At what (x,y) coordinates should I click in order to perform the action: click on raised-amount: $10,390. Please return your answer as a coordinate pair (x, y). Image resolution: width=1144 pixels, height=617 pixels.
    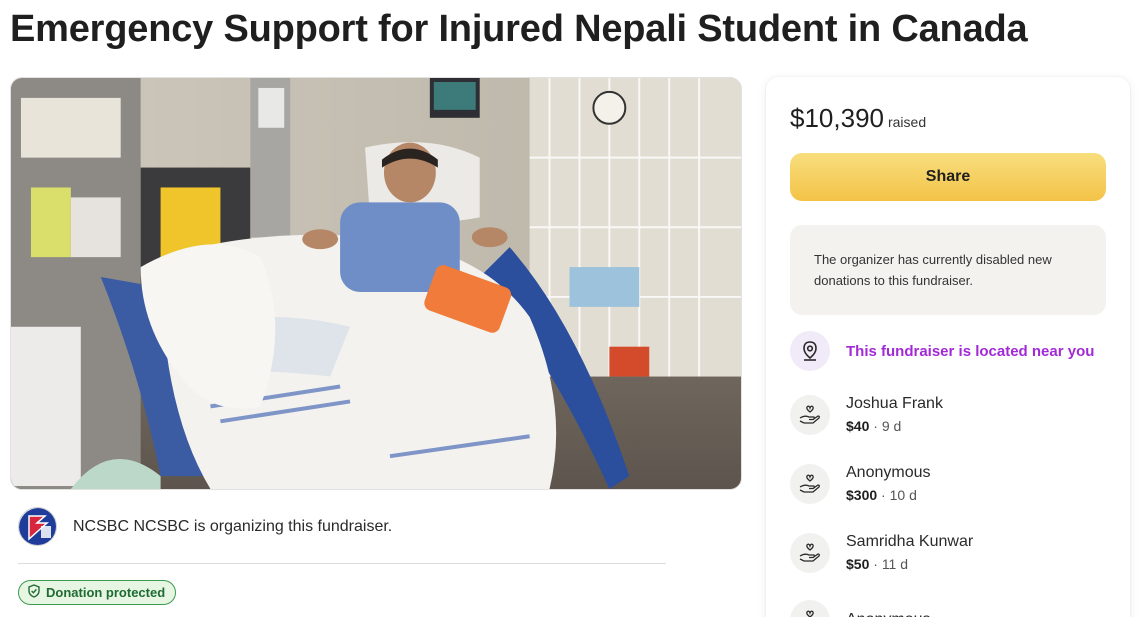
    Looking at the image, I should click on (837, 118).